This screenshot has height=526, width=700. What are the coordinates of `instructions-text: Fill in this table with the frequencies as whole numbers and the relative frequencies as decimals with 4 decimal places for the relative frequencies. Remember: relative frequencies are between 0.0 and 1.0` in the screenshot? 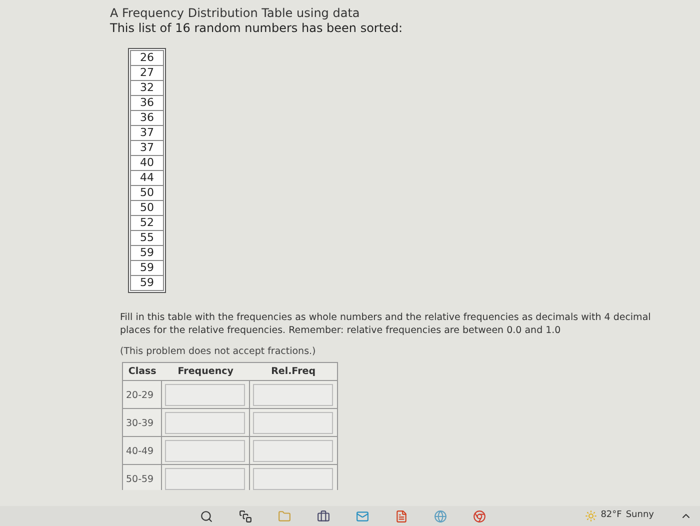 It's located at (386, 324).